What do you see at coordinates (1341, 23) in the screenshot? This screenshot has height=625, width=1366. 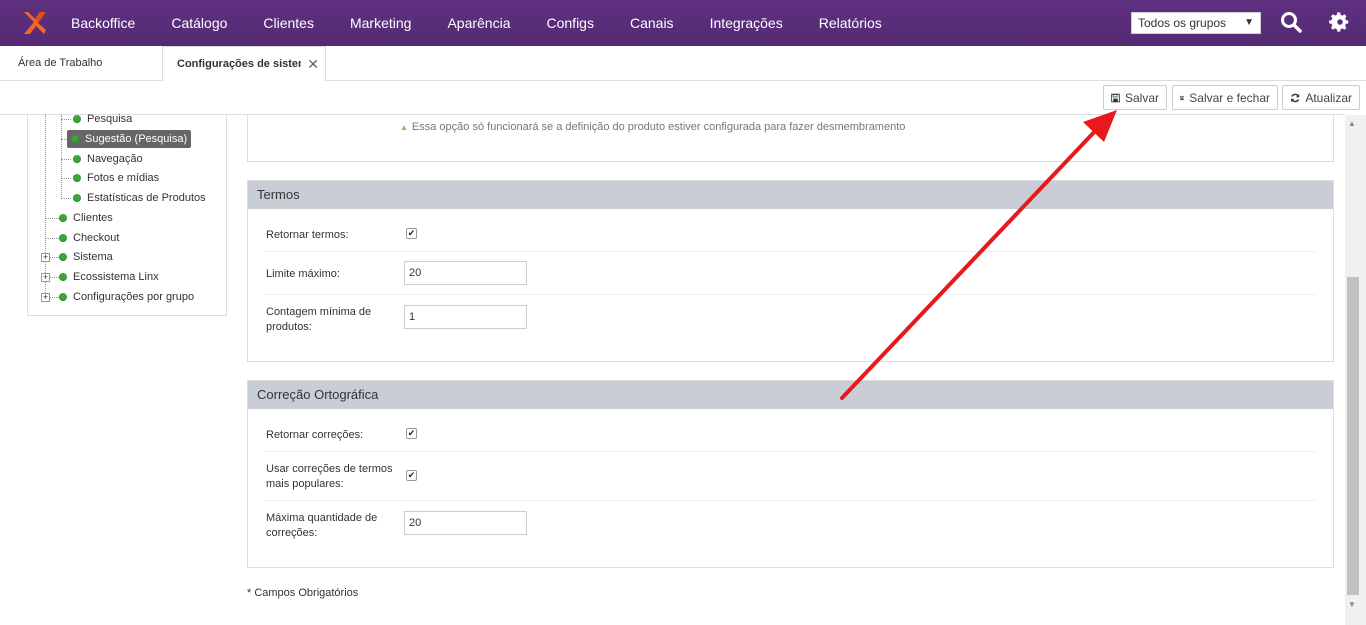 I see `gear-icon` at bounding box center [1341, 23].